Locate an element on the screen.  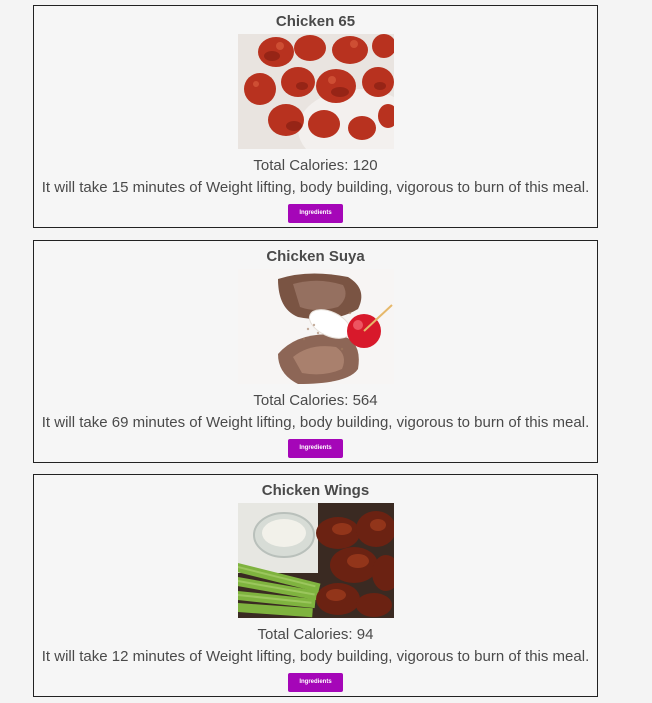
calories-text: Total Calories: 120 is located at coordinates (315, 165).